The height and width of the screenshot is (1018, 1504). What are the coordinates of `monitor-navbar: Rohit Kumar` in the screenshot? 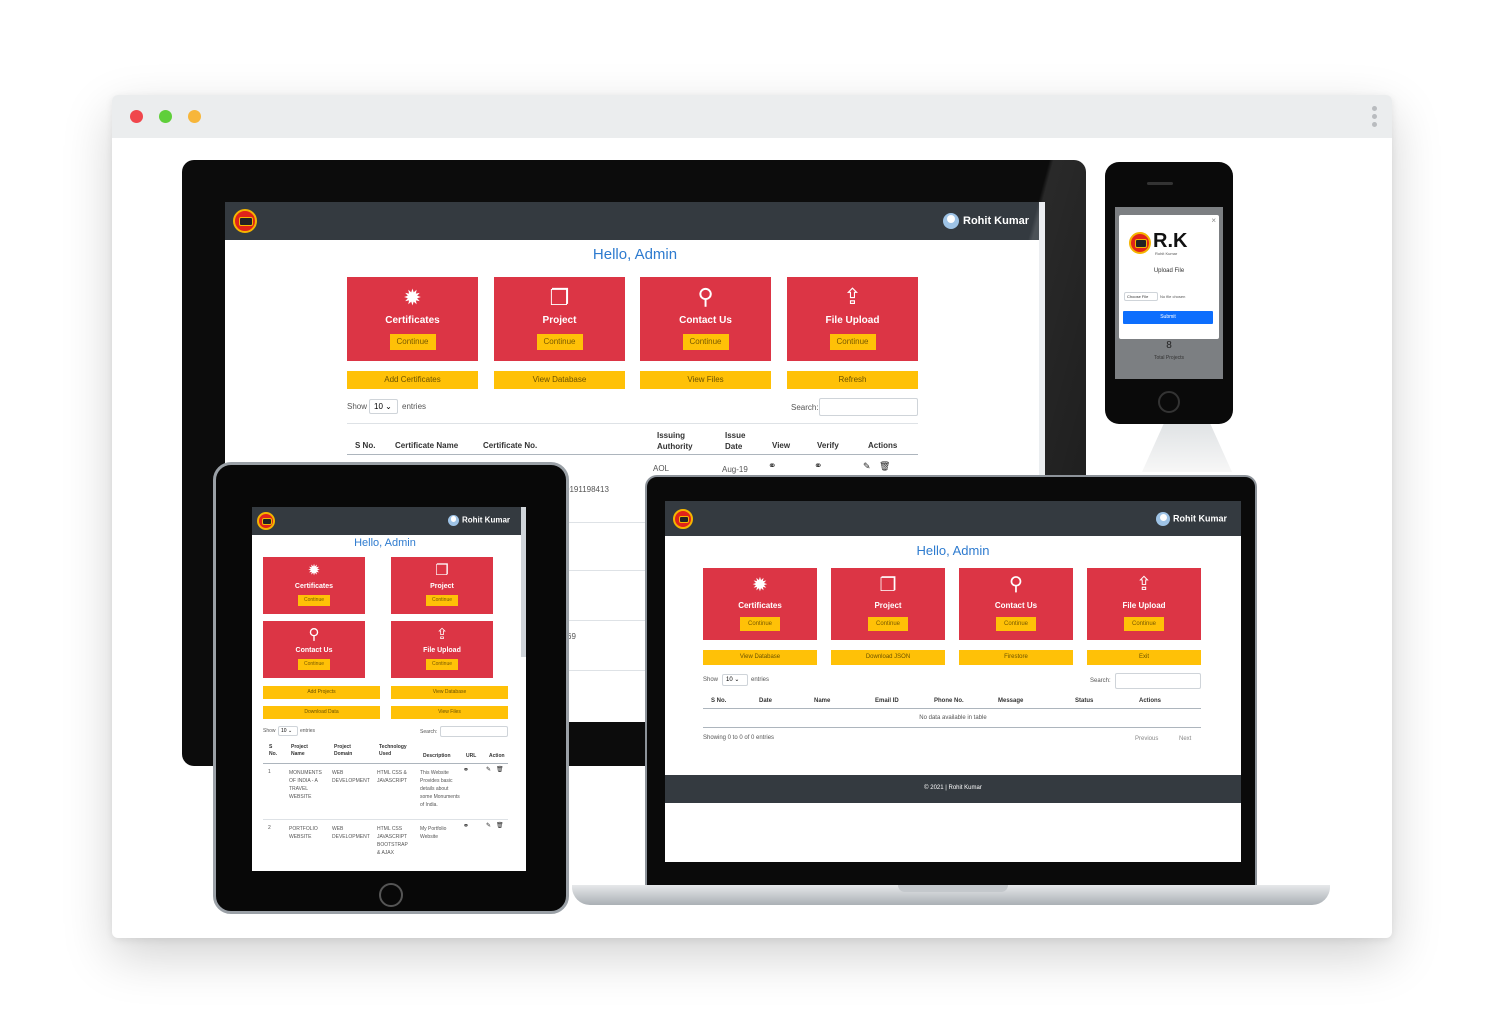 It's located at (635, 221).